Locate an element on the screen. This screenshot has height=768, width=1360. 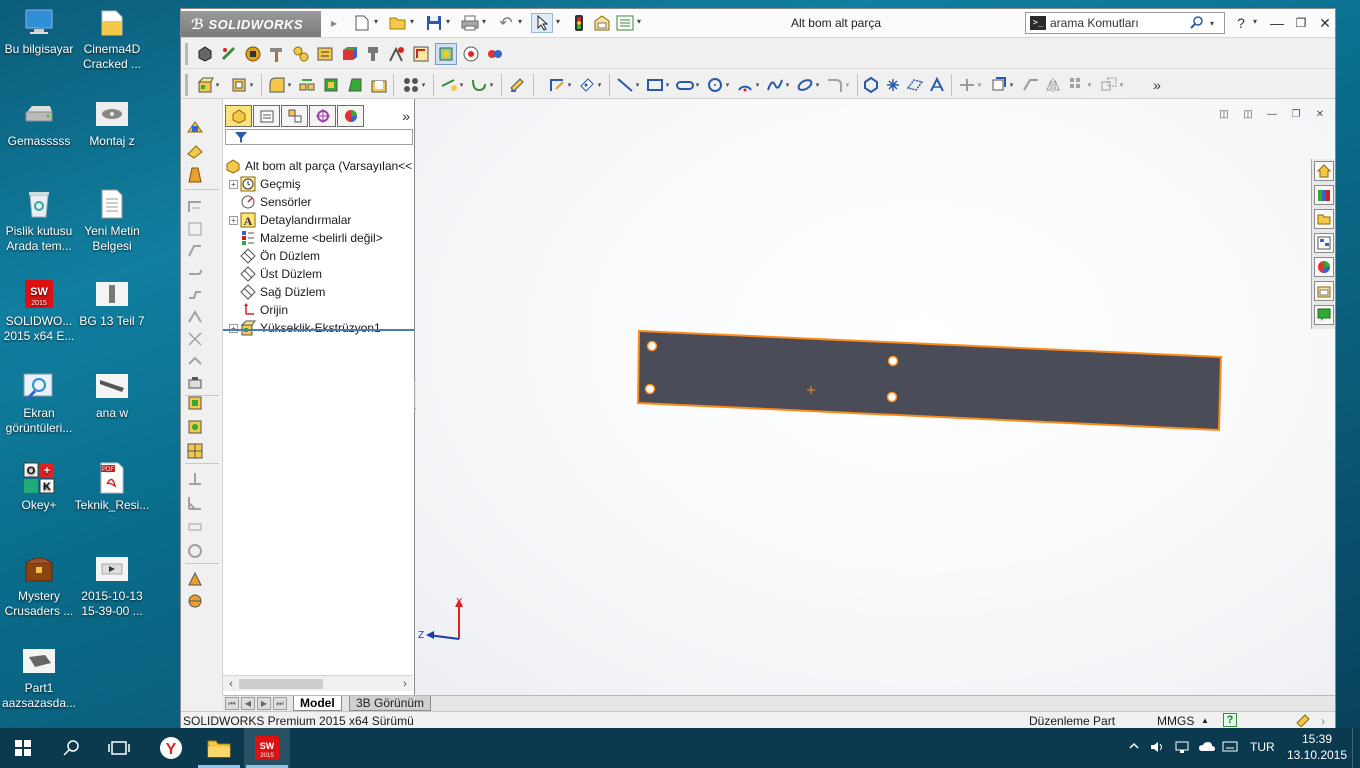
open-folder-icon is located at coordinates (398, 23).